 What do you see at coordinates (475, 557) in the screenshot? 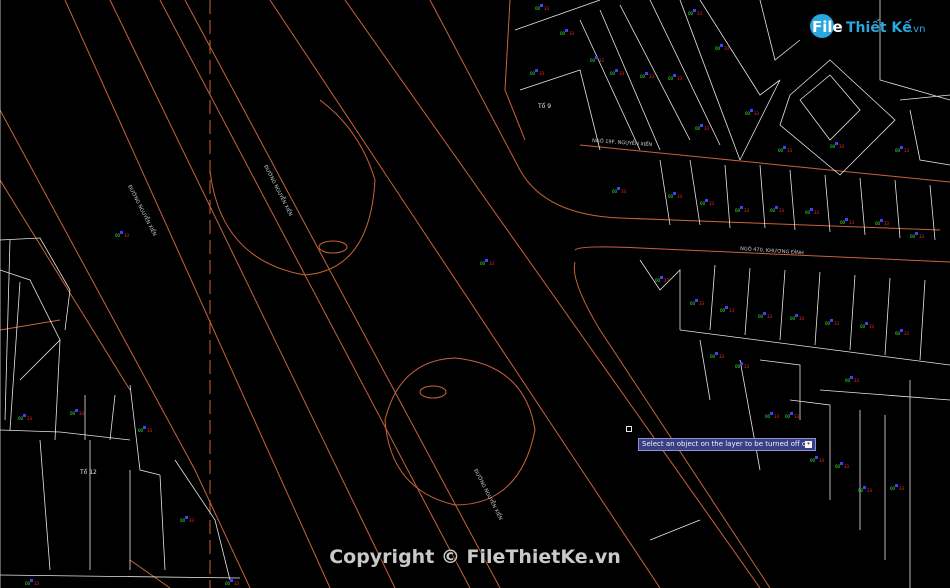
I see `copyright-watermark: Copyright © FileThietKe.vn` at bounding box center [475, 557].